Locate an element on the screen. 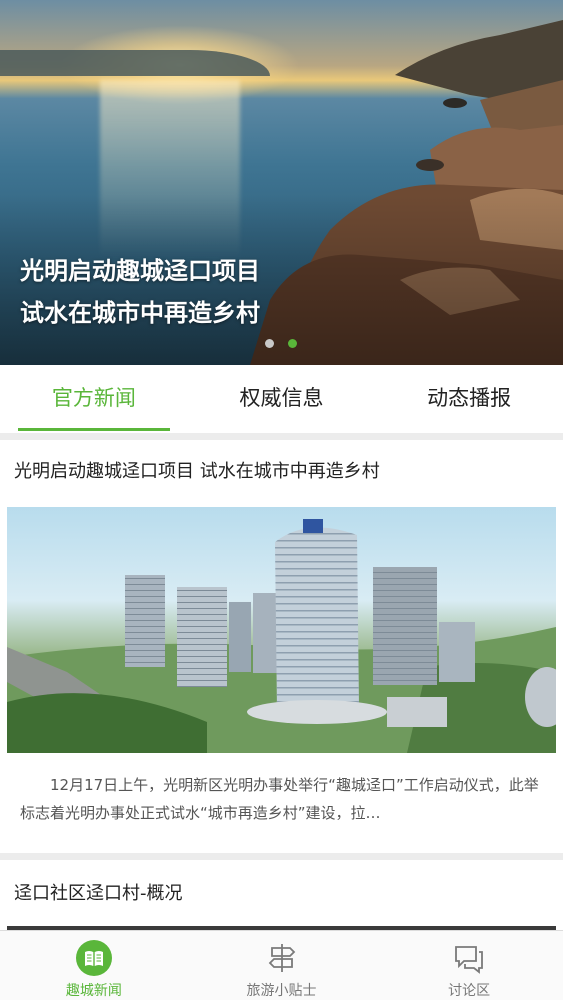  nav-item-news: 趣城新闻 is located at coordinates (94, 965).